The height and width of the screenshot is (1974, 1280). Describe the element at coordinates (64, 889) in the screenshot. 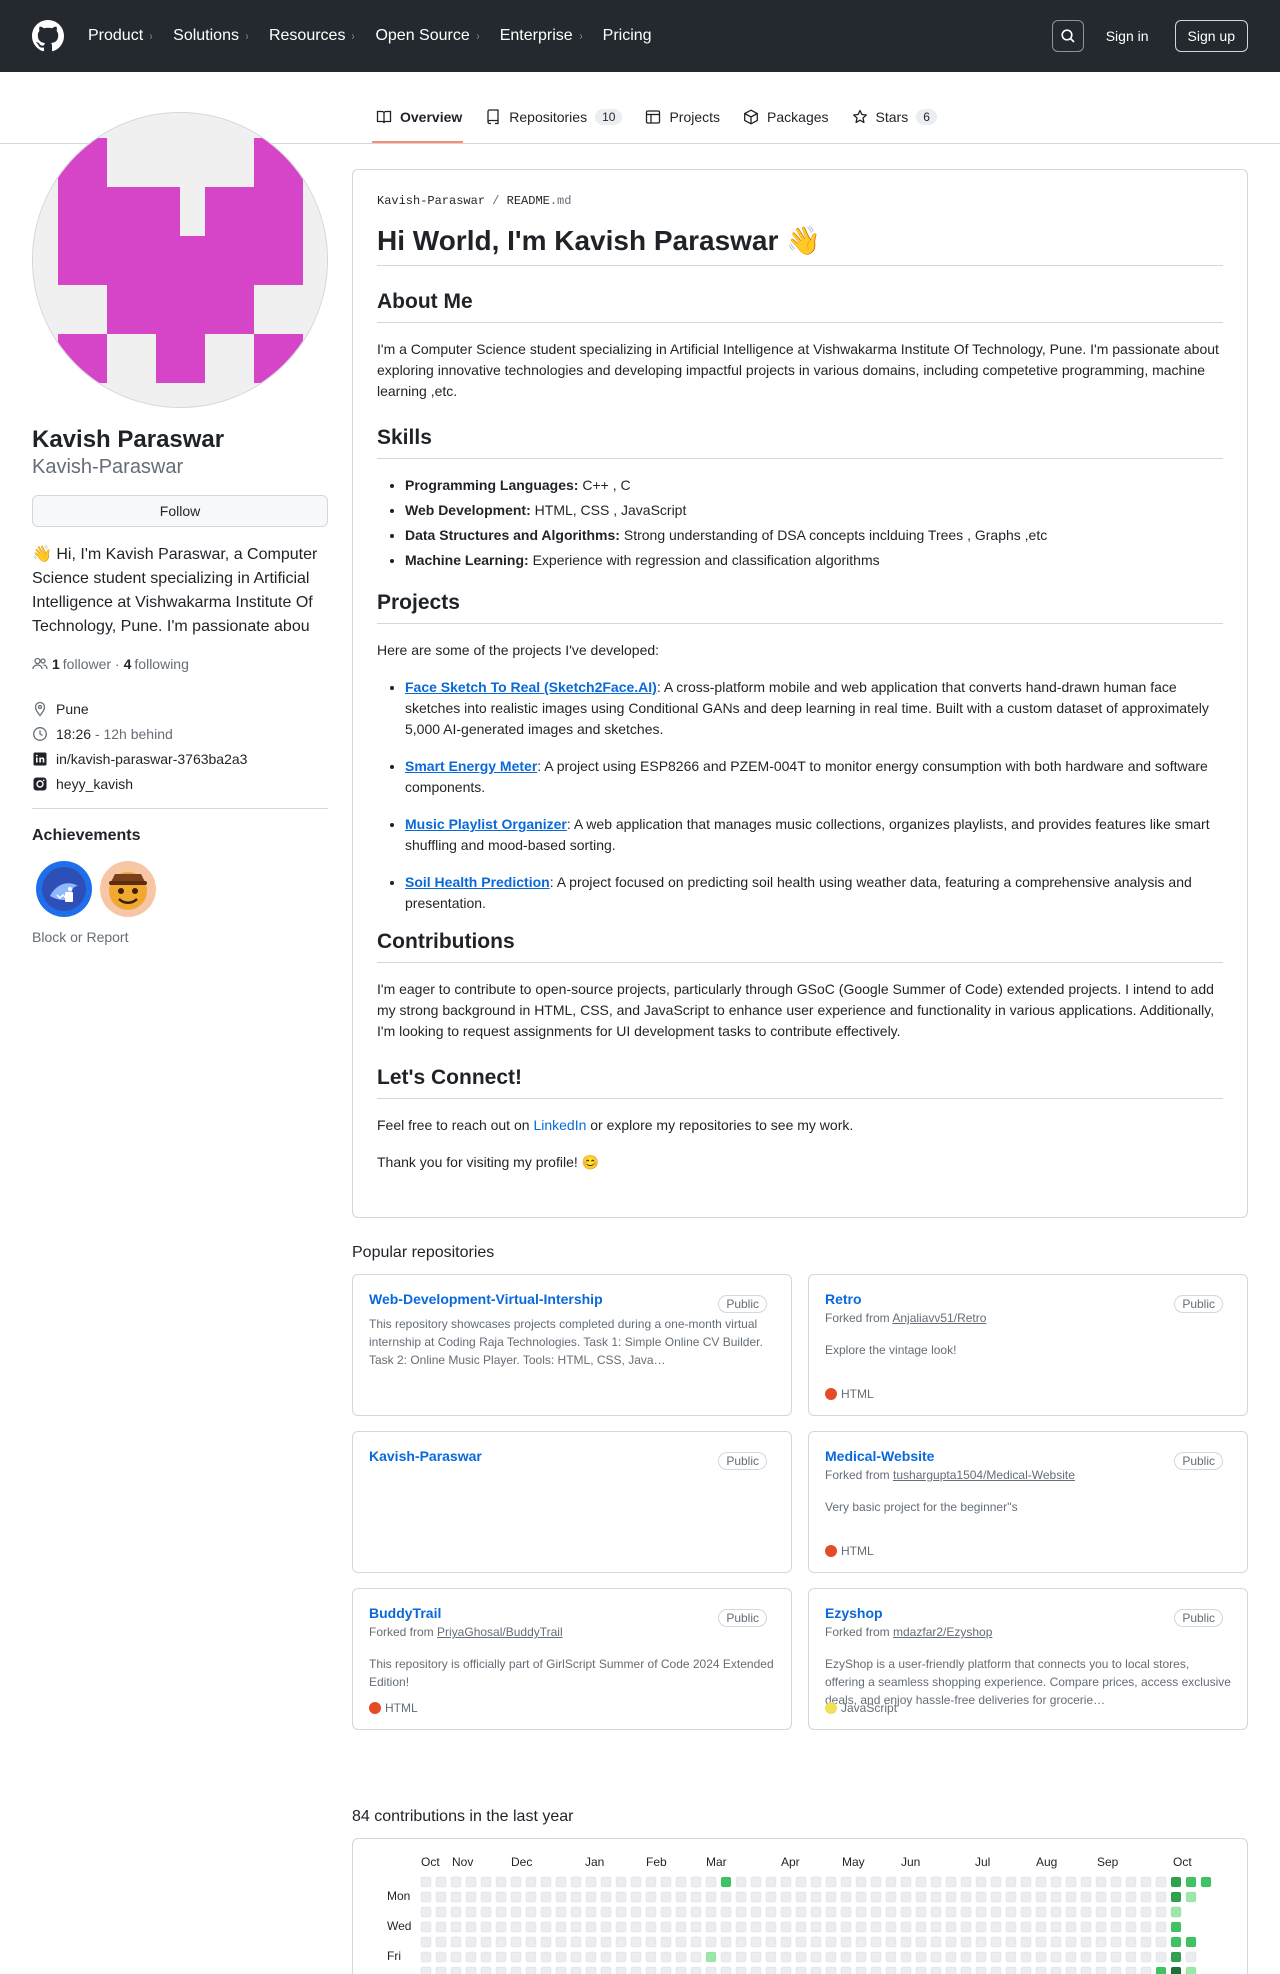

I see `achievement-badge-shark-icon` at that location.